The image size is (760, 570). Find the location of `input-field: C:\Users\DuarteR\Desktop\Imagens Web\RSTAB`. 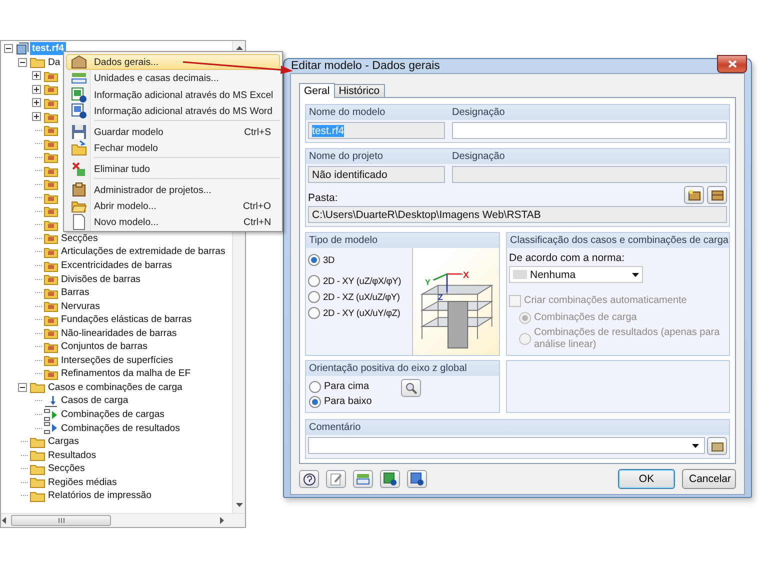

input-field: C:\Users\DuarteR\Desktop\Imagens Web\RSTAB is located at coordinates (517, 214).